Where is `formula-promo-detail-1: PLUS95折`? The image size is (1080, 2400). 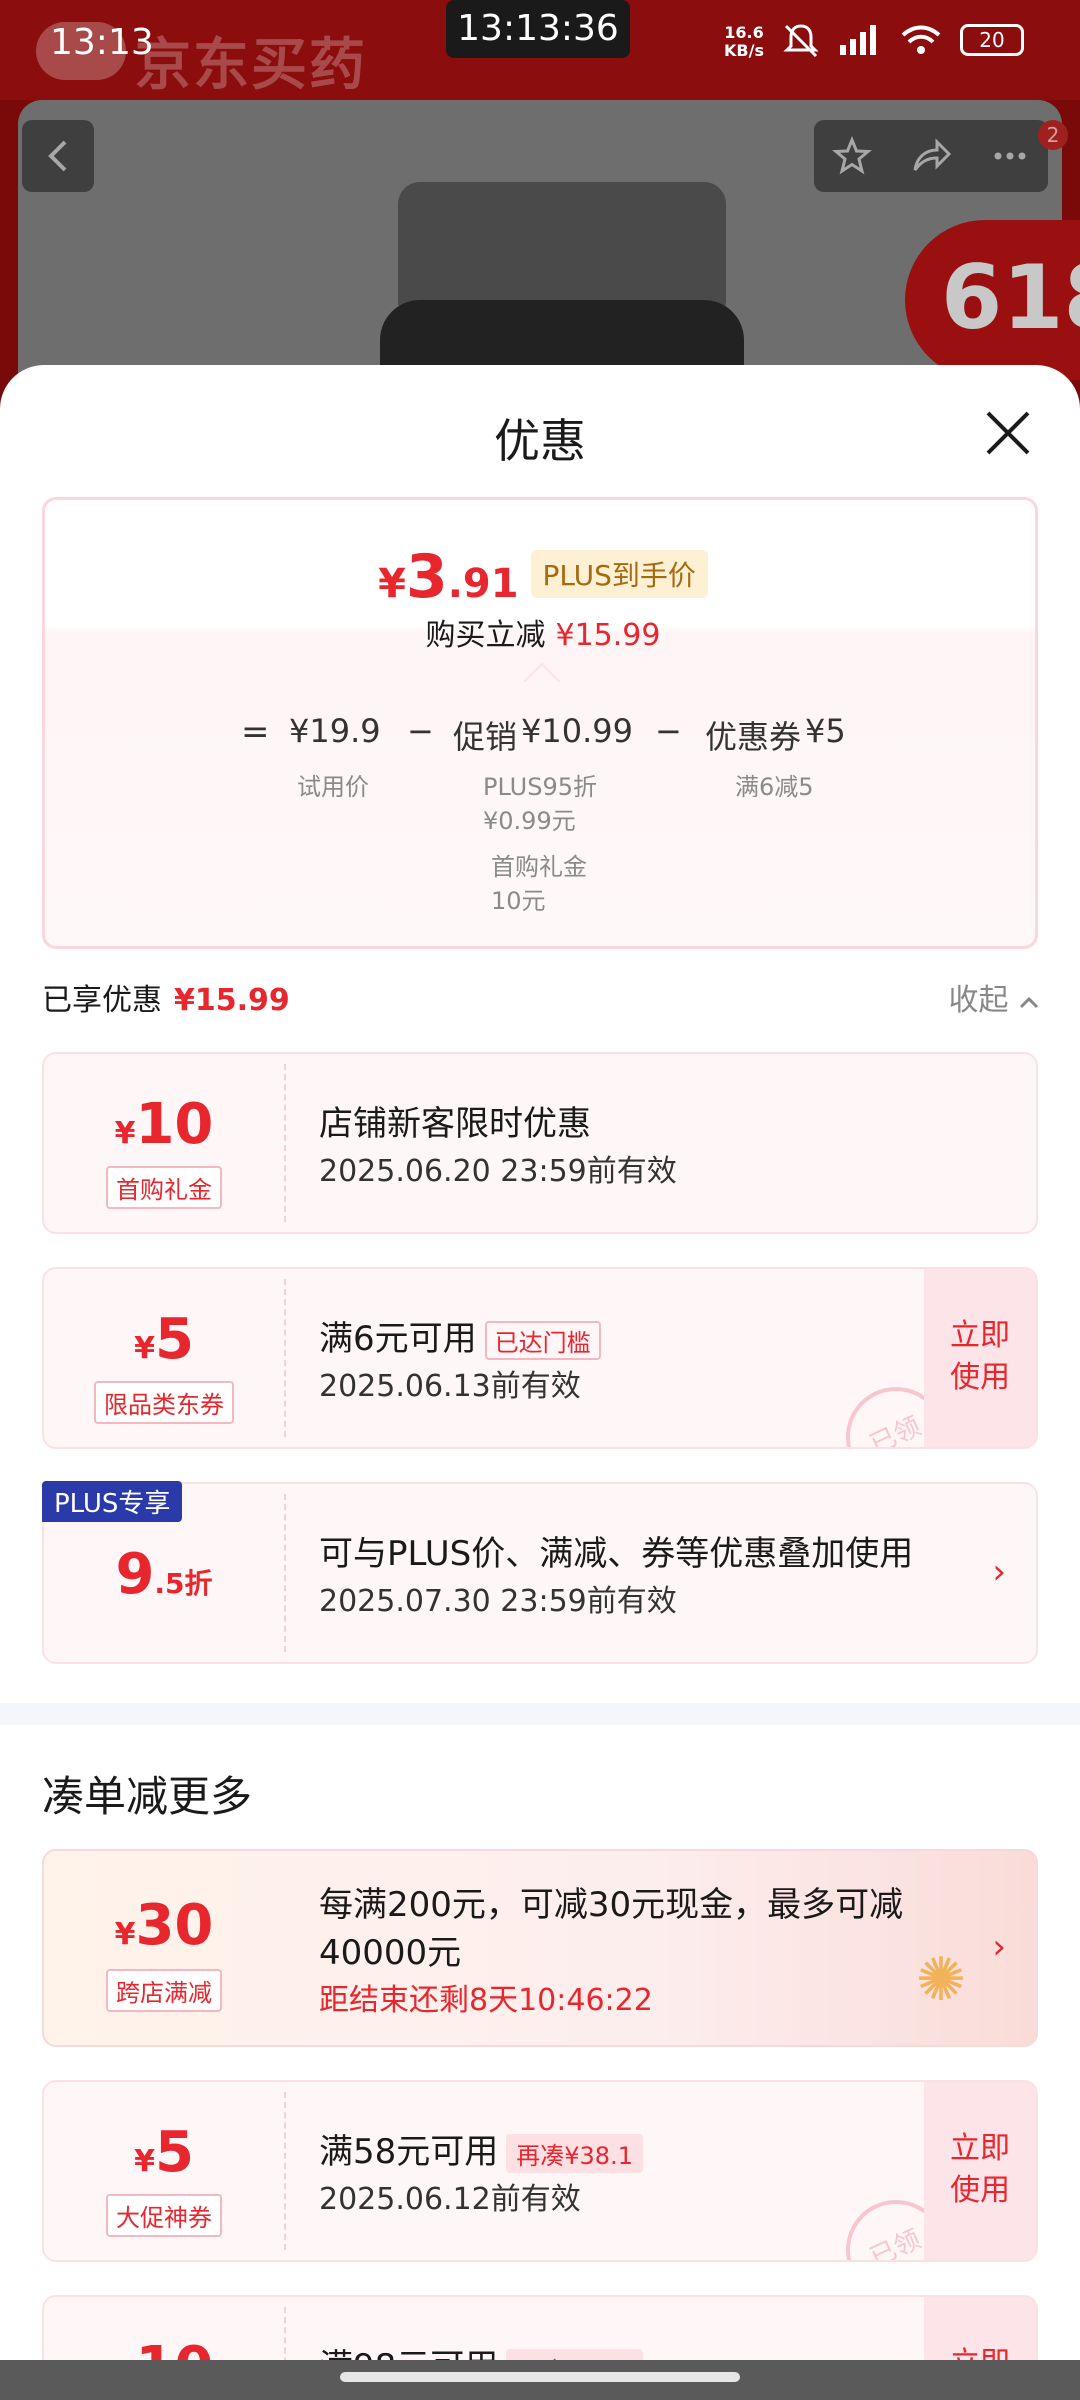 formula-promo-detail-1: PLUS95折 is located at coordinates (540, 787).